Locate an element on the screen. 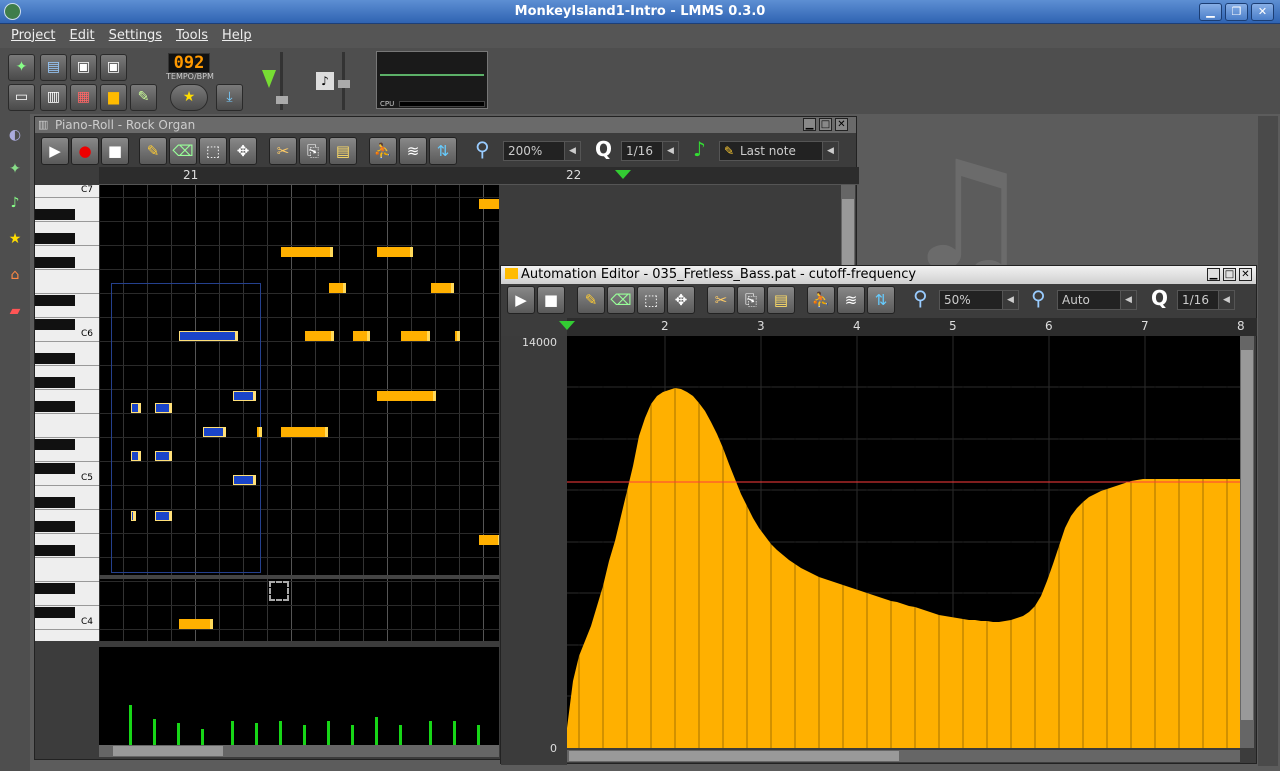 The image size is (1280, 771). fx-mixer-button: ✎ is located at coordinates (143, 97).